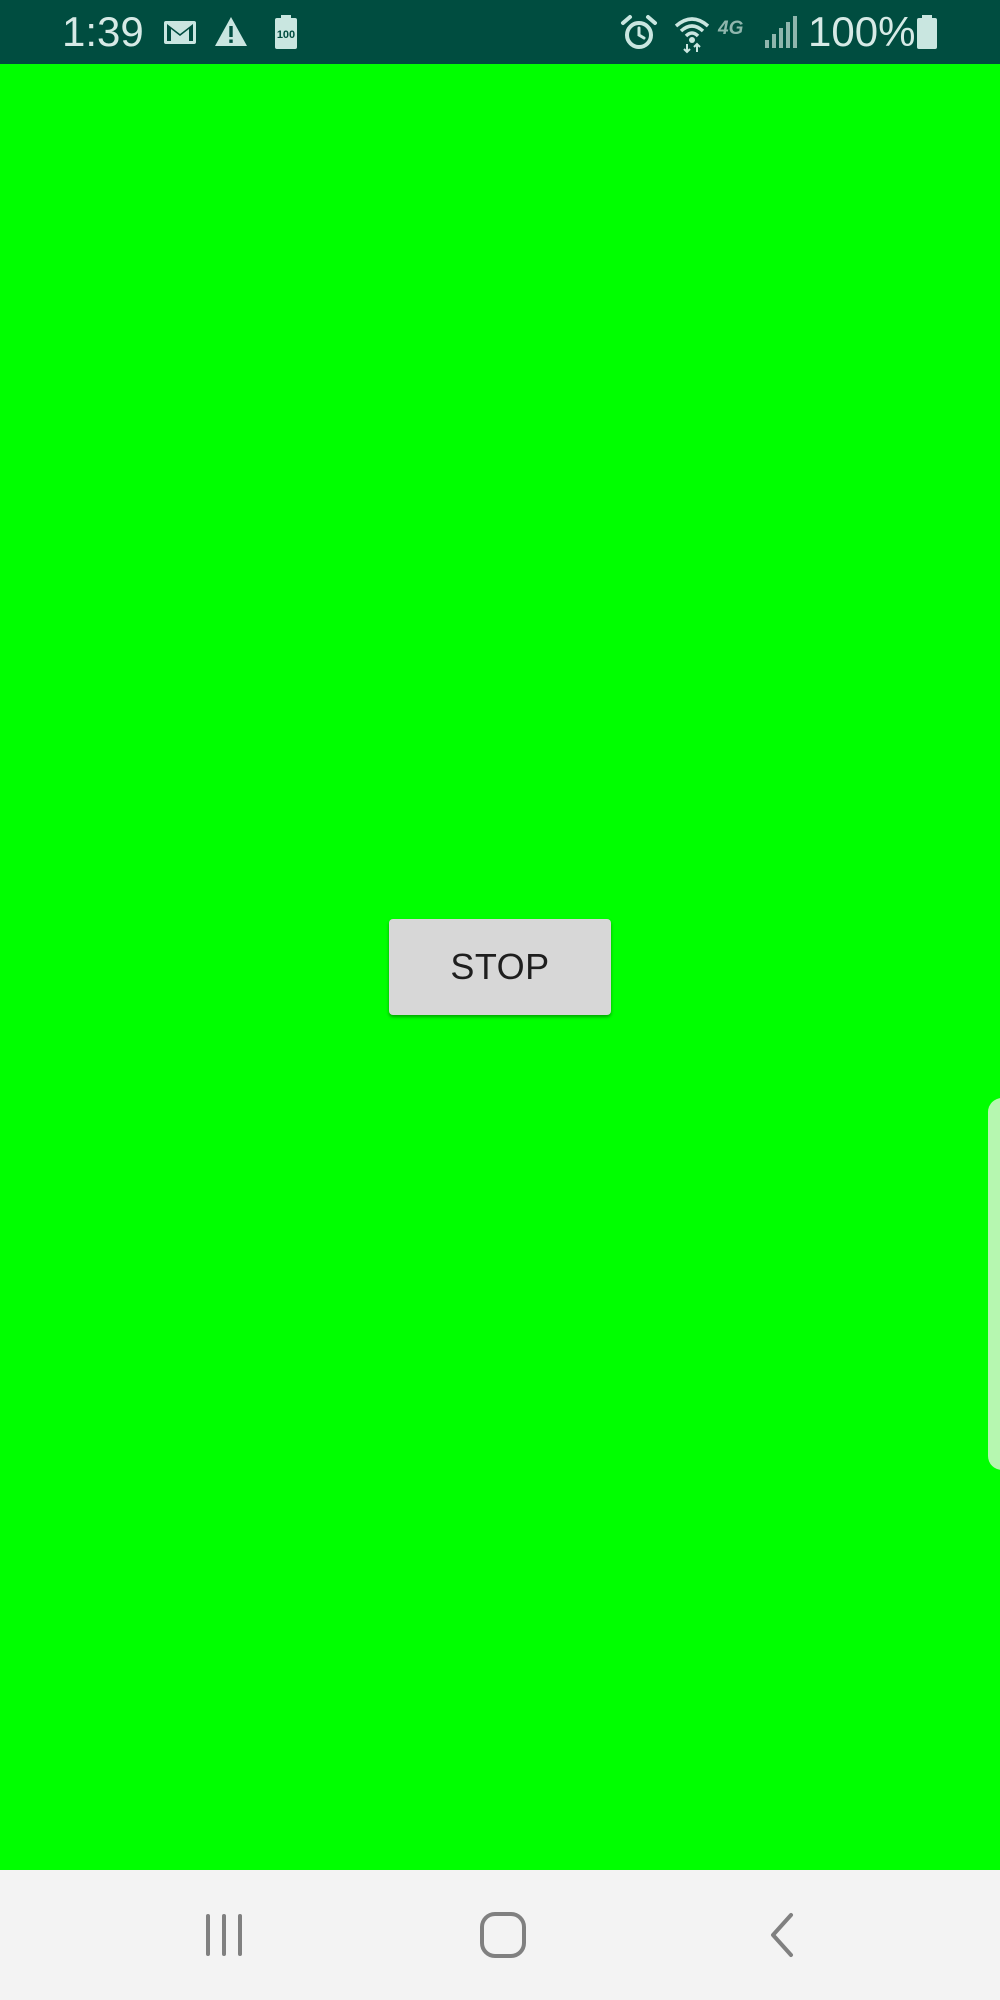 The width and height of the screenshot is (1000, 2000). Describe the element at coordinates (286, 35) in the screenshot. I see `svg-text: 100` at that location.